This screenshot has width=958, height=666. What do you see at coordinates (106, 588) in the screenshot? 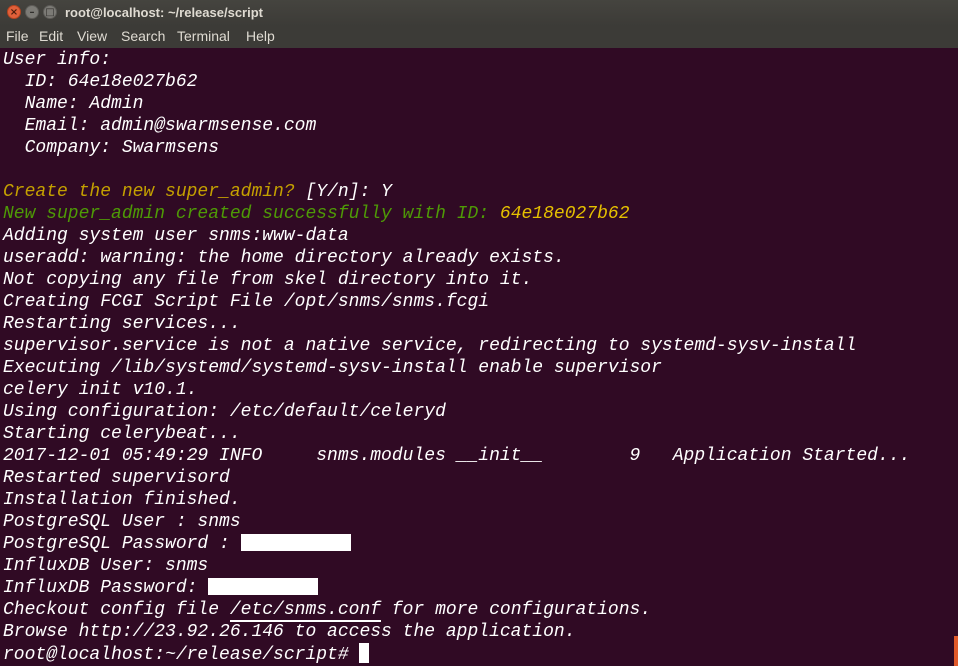
I see `influx-password-label: InfluxDB Password:` at bounding box center [106, 588].